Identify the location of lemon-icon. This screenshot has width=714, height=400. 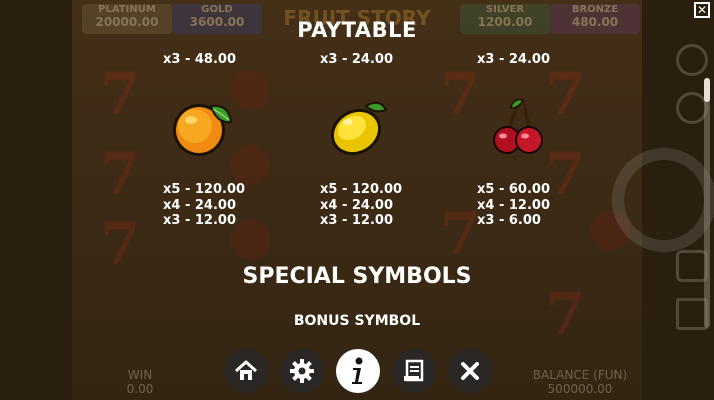
(361, 127).